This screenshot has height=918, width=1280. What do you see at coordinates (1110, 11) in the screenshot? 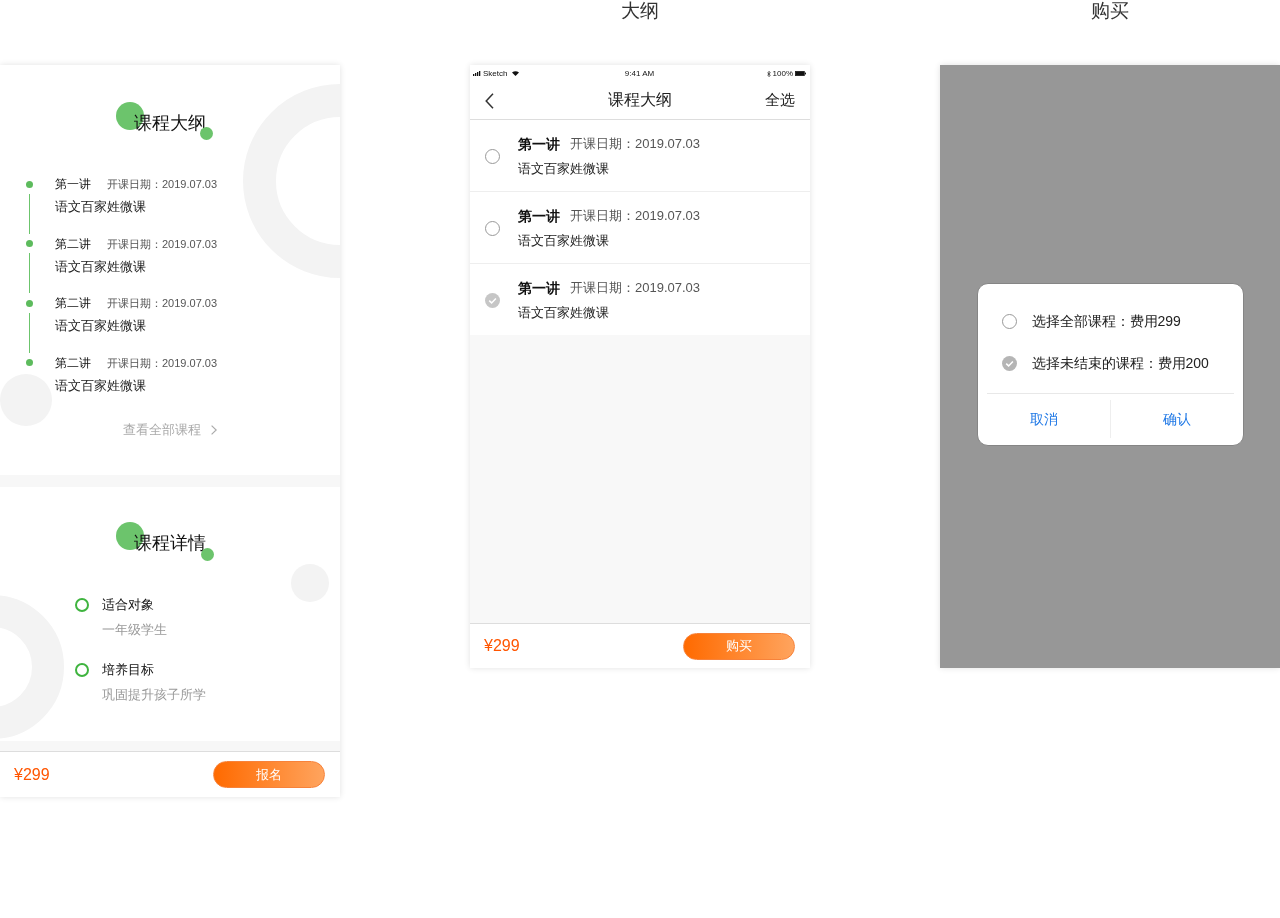
I see `screen-caption: 购买` at bounding box center [1110, 11].